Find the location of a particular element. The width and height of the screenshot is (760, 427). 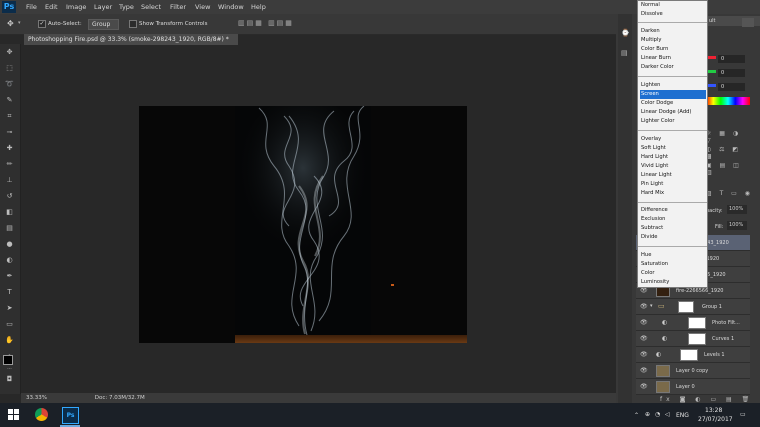

layer-row: 👁 Layer 0 is located at coordinates (693, 387).